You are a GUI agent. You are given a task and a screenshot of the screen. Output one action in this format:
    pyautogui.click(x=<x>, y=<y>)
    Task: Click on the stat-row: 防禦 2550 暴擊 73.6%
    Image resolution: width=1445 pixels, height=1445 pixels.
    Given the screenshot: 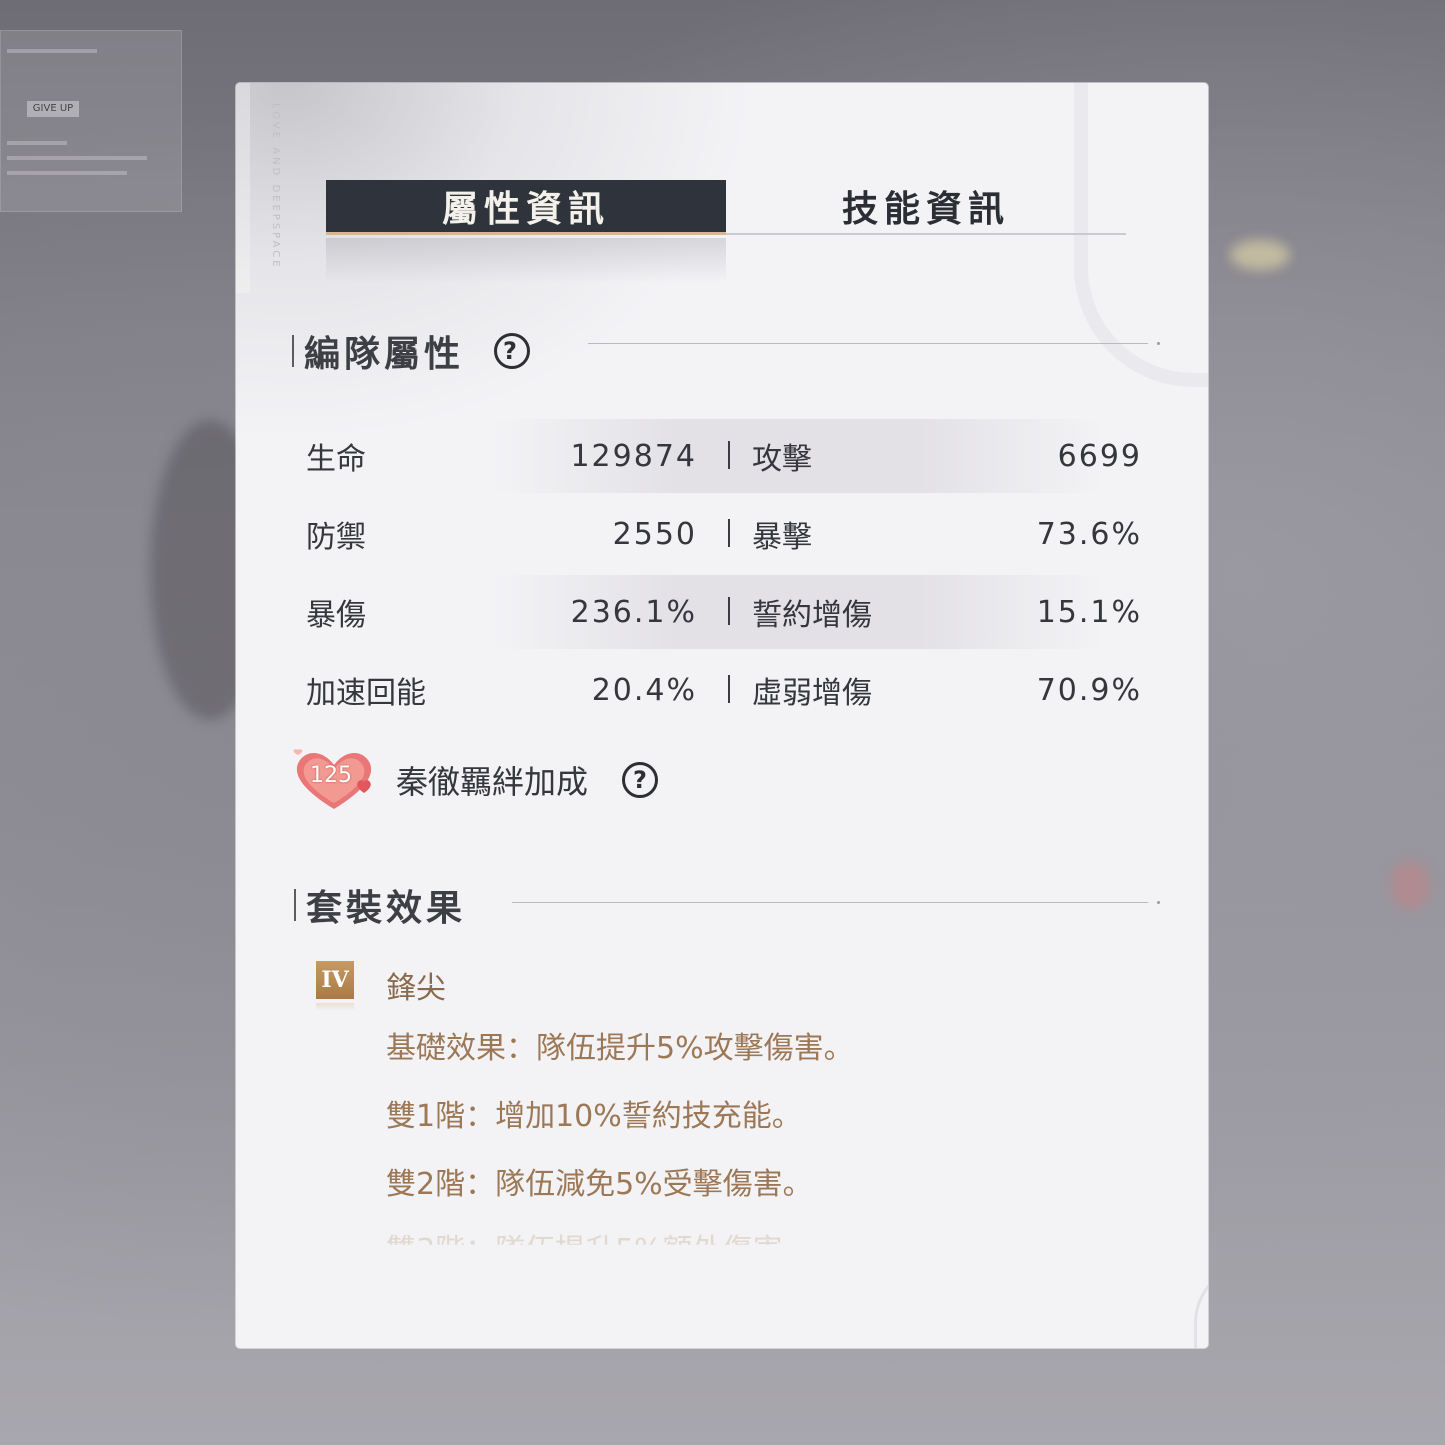 What is the action you would take?
    pyautogui.click(x=728, y=534)
    